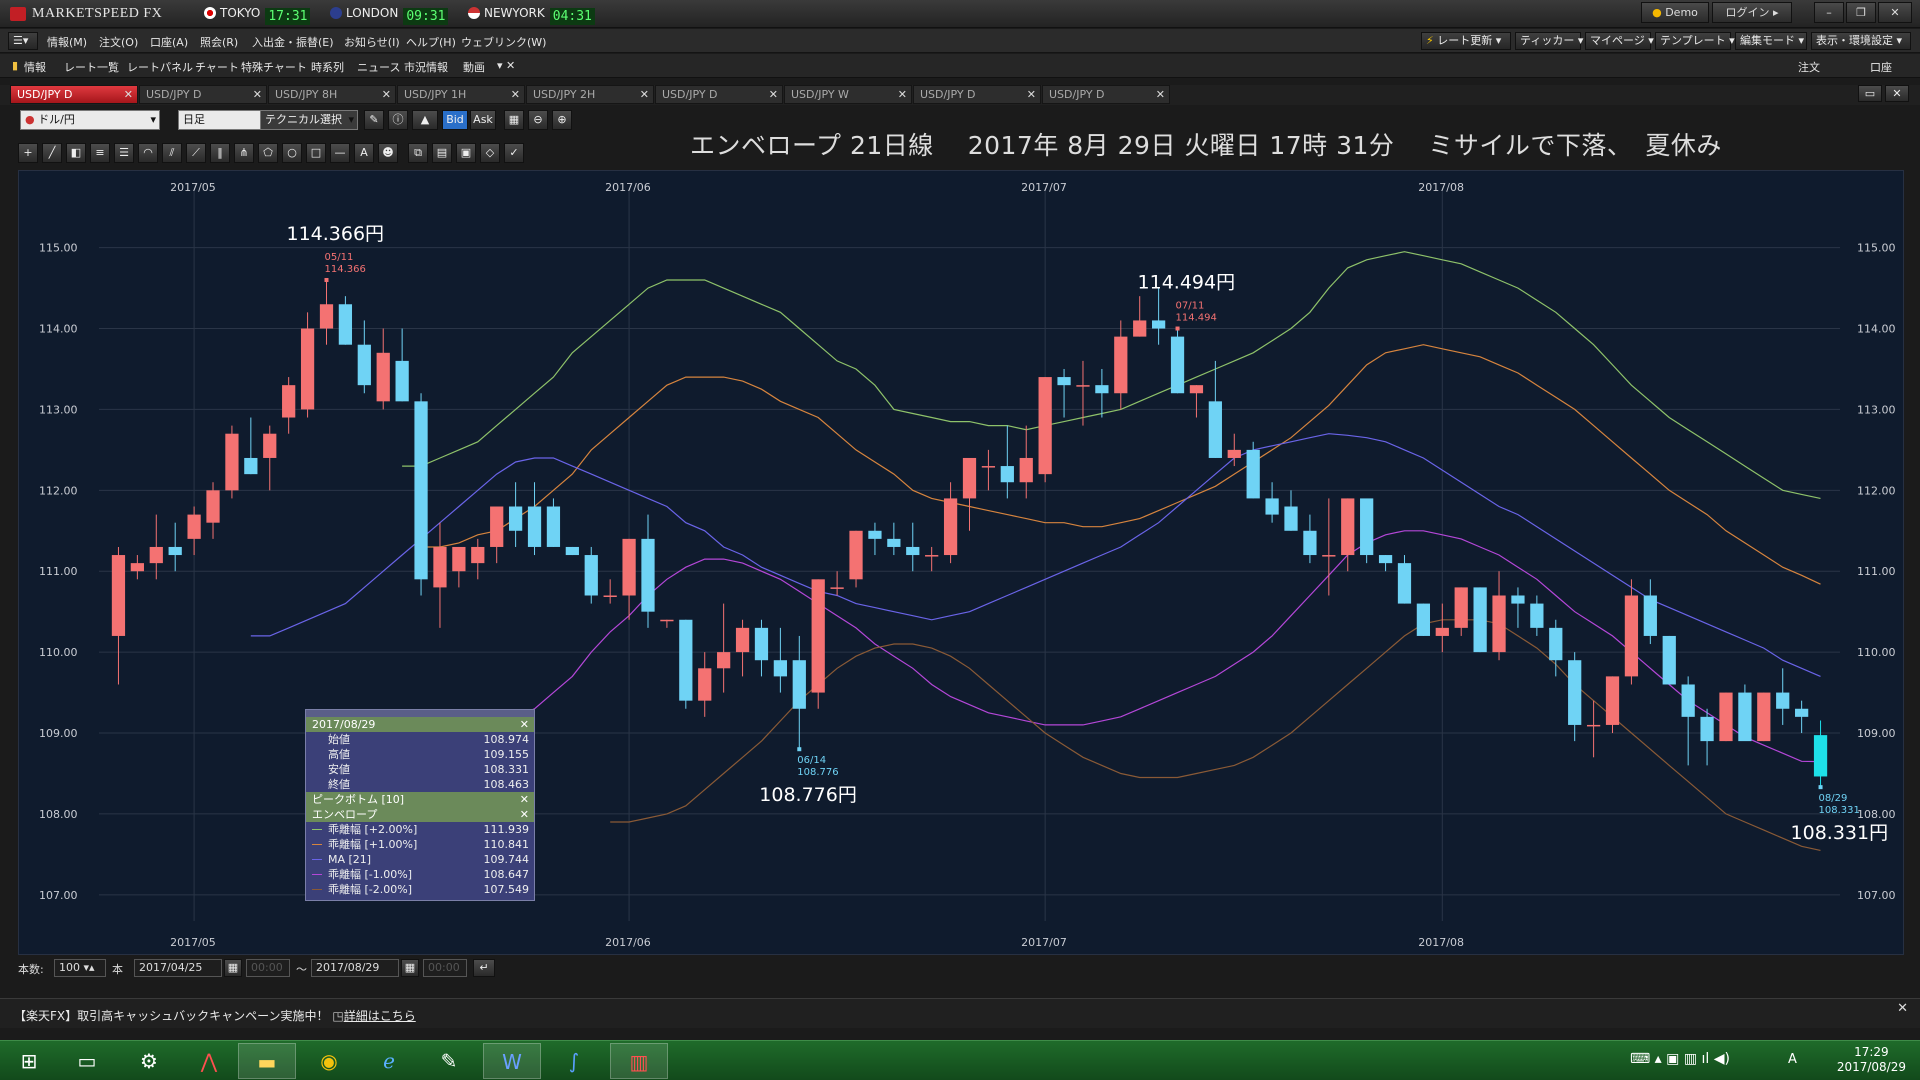 The height and width of the screenshot is (1080, 1920). I want to click on quick-rate-panel: レートパネル, so click(160, 67).